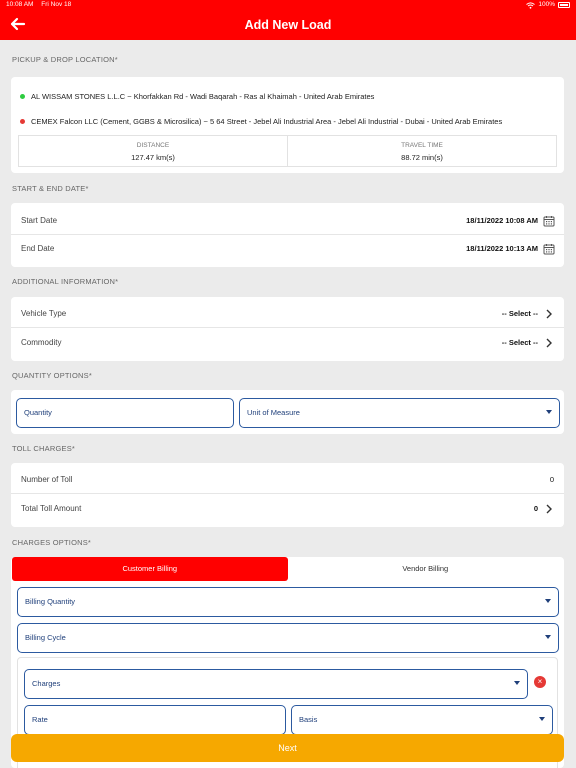 This screenshot has height=768, width=576. What do you see at coordinates (40, 719) in the screenshot?
I see `rate-placeholder: Rate` at bounding box center [40, 719].